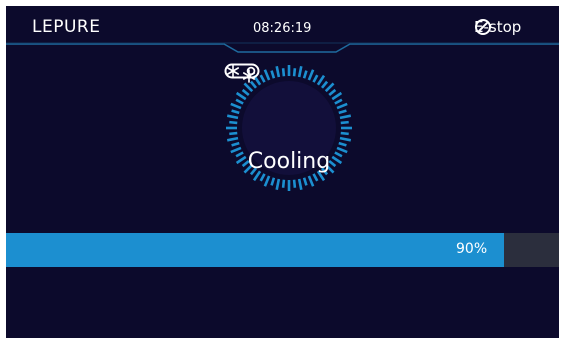  I want to click on status-label: Cooling, so click(289, 161).